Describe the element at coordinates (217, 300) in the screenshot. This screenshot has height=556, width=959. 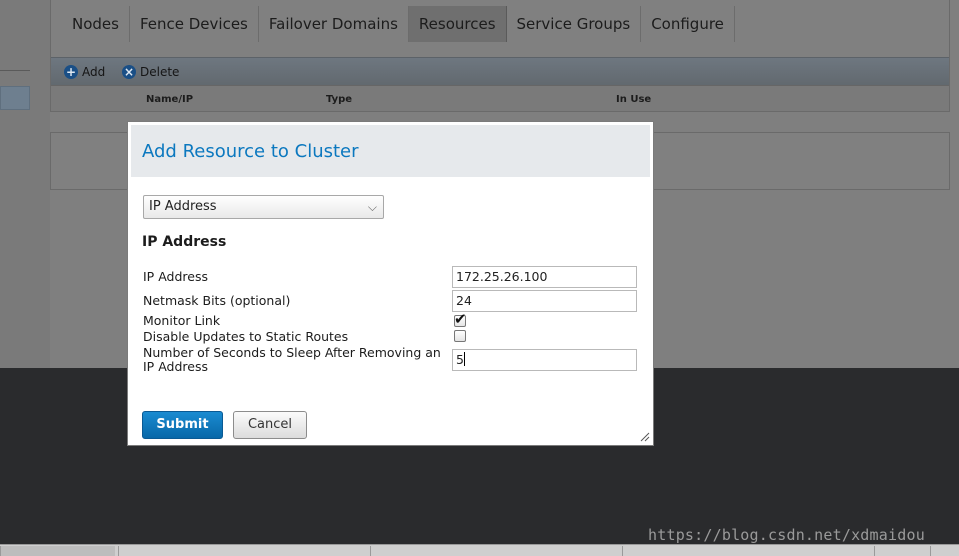
I see `netmask-label: Netmask Bits (optional)` at that location.